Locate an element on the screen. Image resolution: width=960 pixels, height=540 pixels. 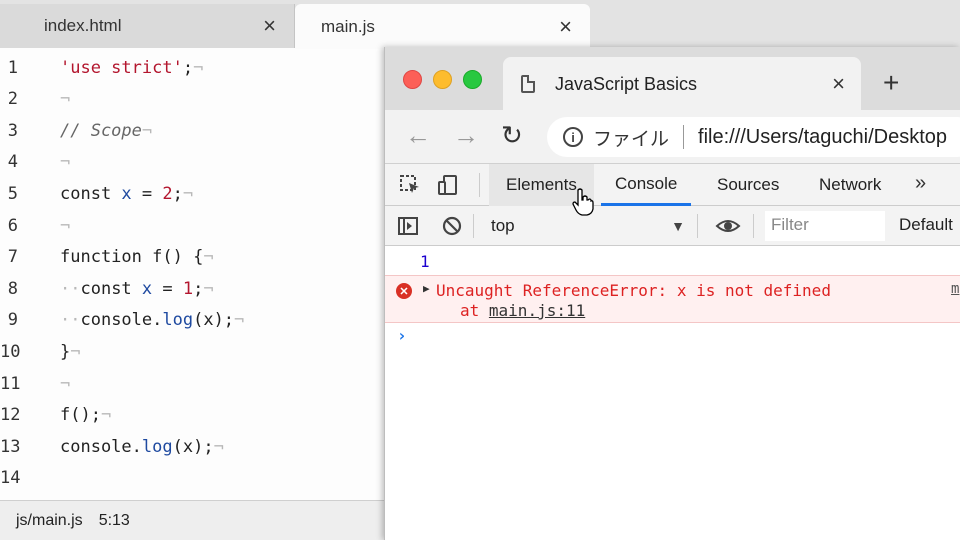
error-source-file-link: m is located at coordinates (955, 289).